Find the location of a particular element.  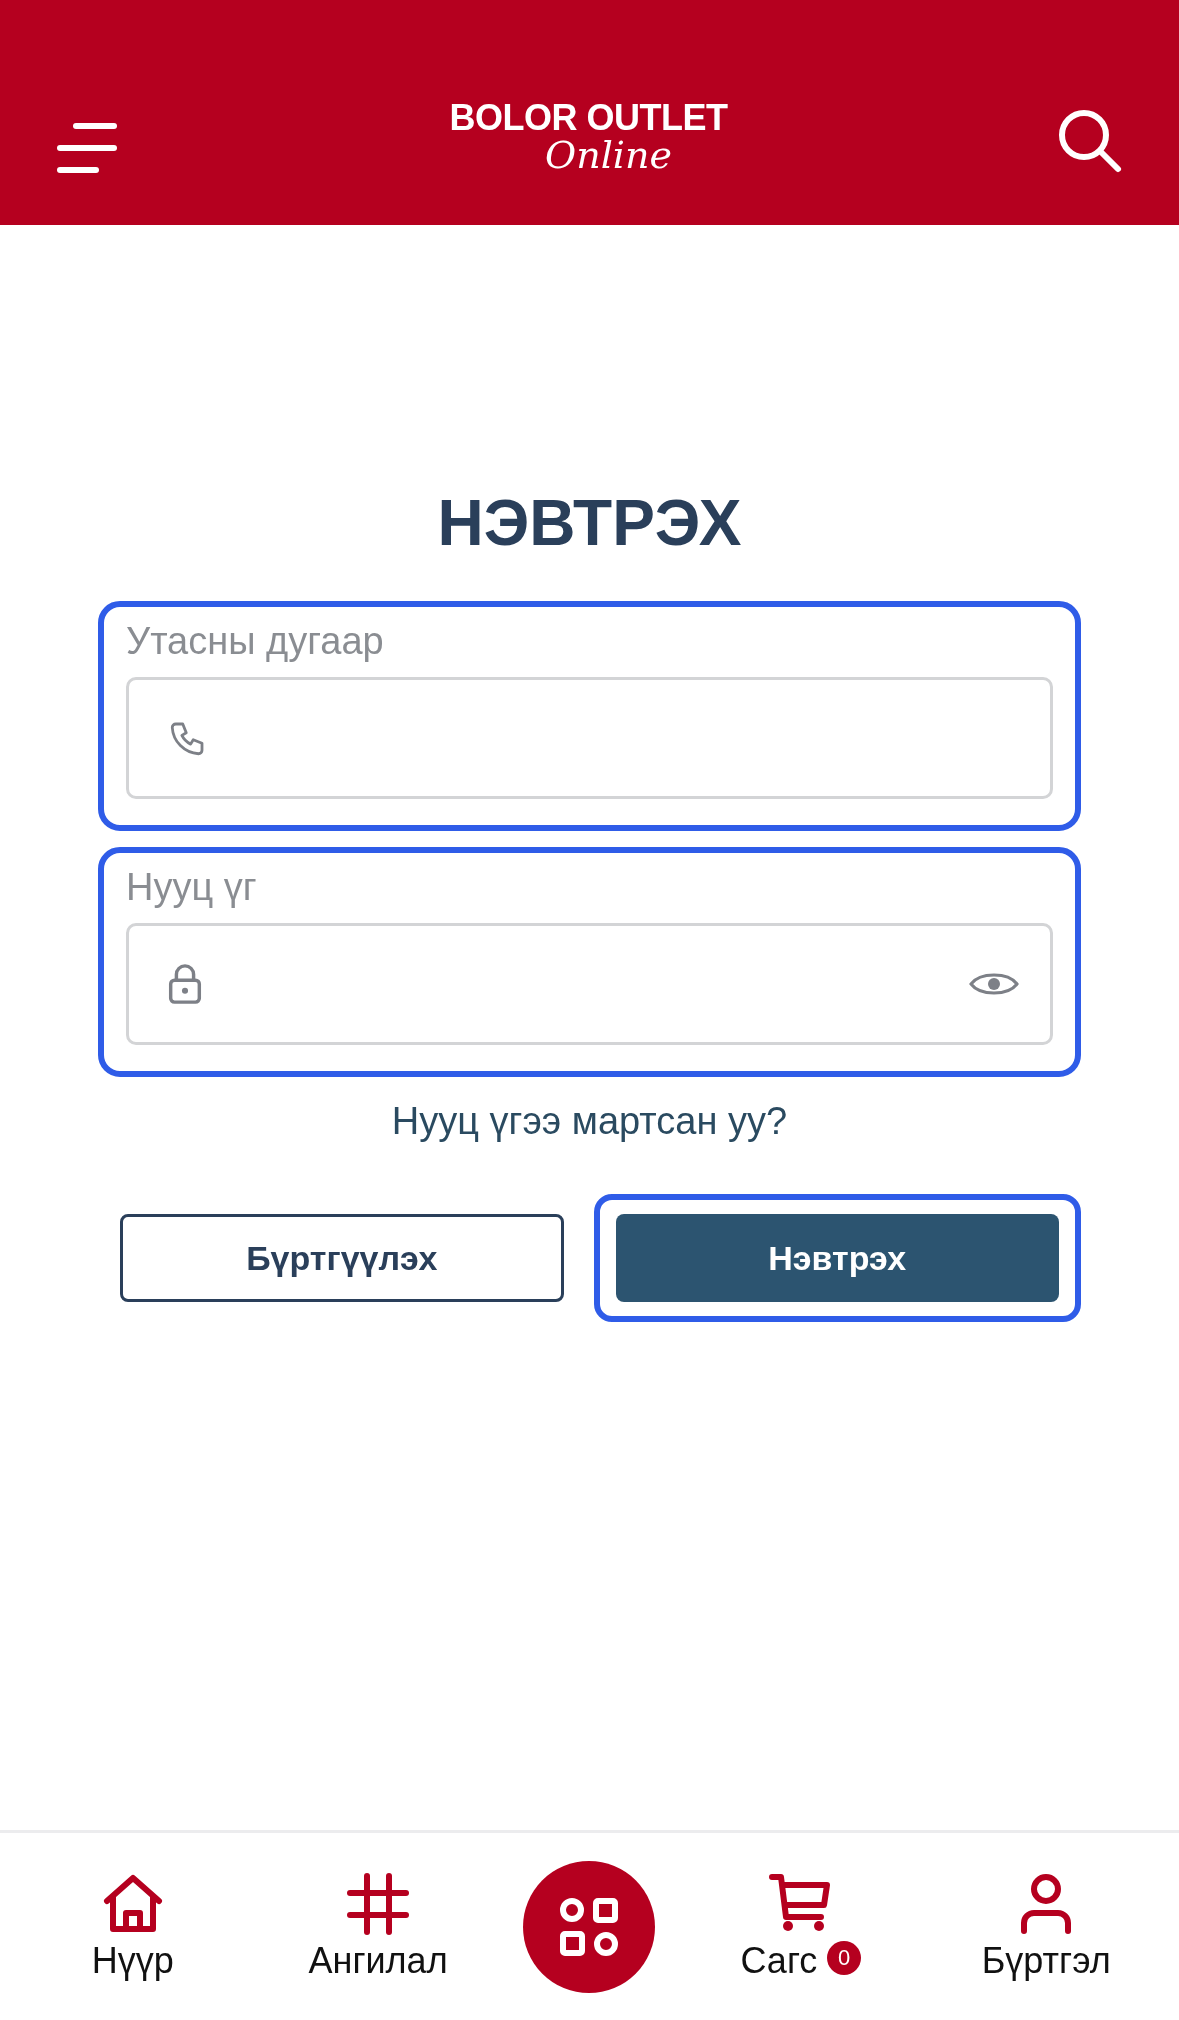

field-label: Нууц үг is located at coordinates (191, 887).